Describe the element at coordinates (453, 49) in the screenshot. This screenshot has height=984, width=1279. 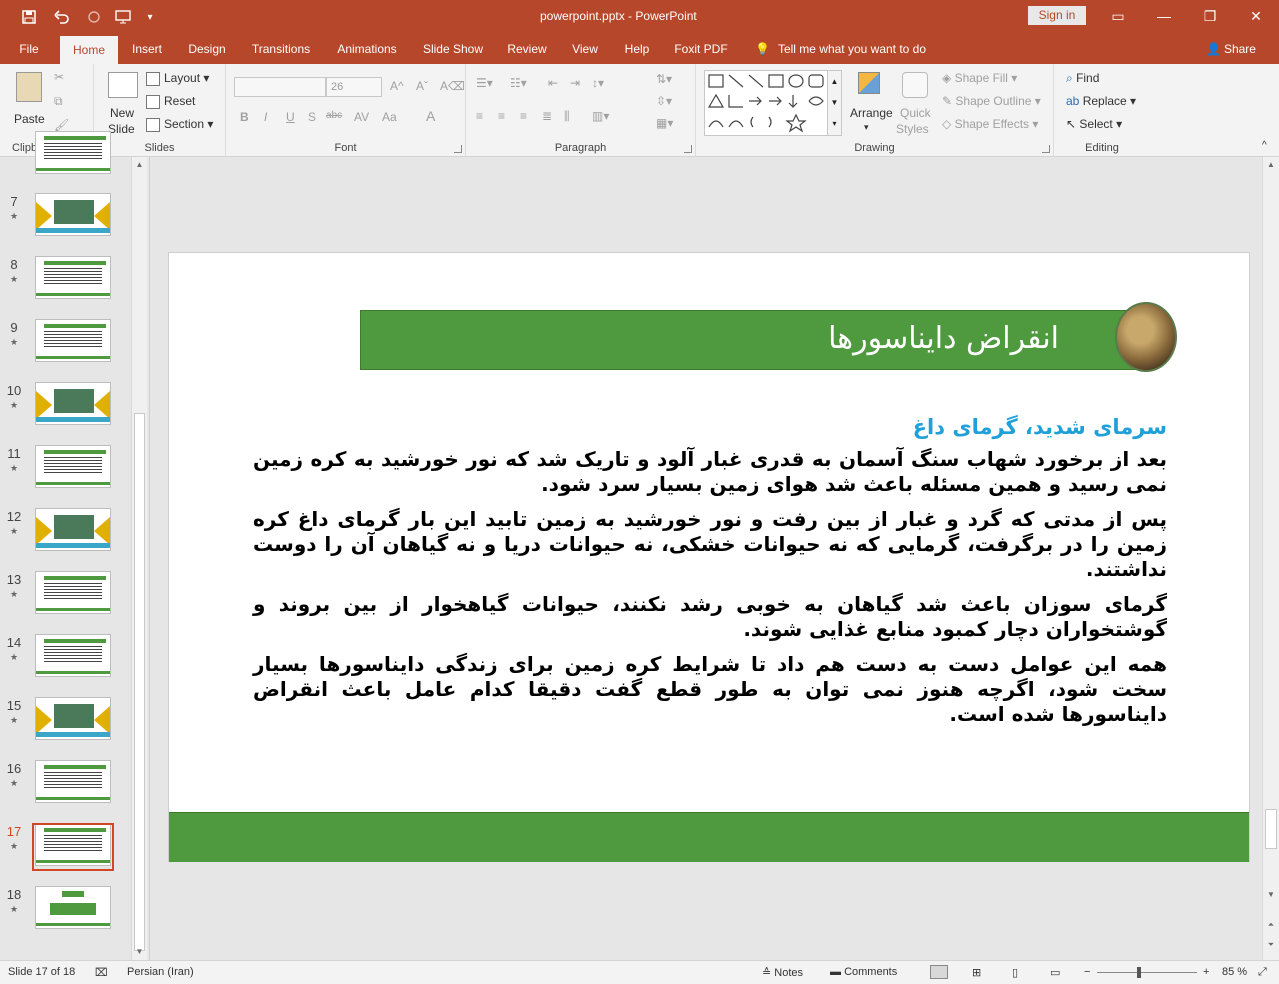
I see `tab-slide-show: Slide Show` at that location.